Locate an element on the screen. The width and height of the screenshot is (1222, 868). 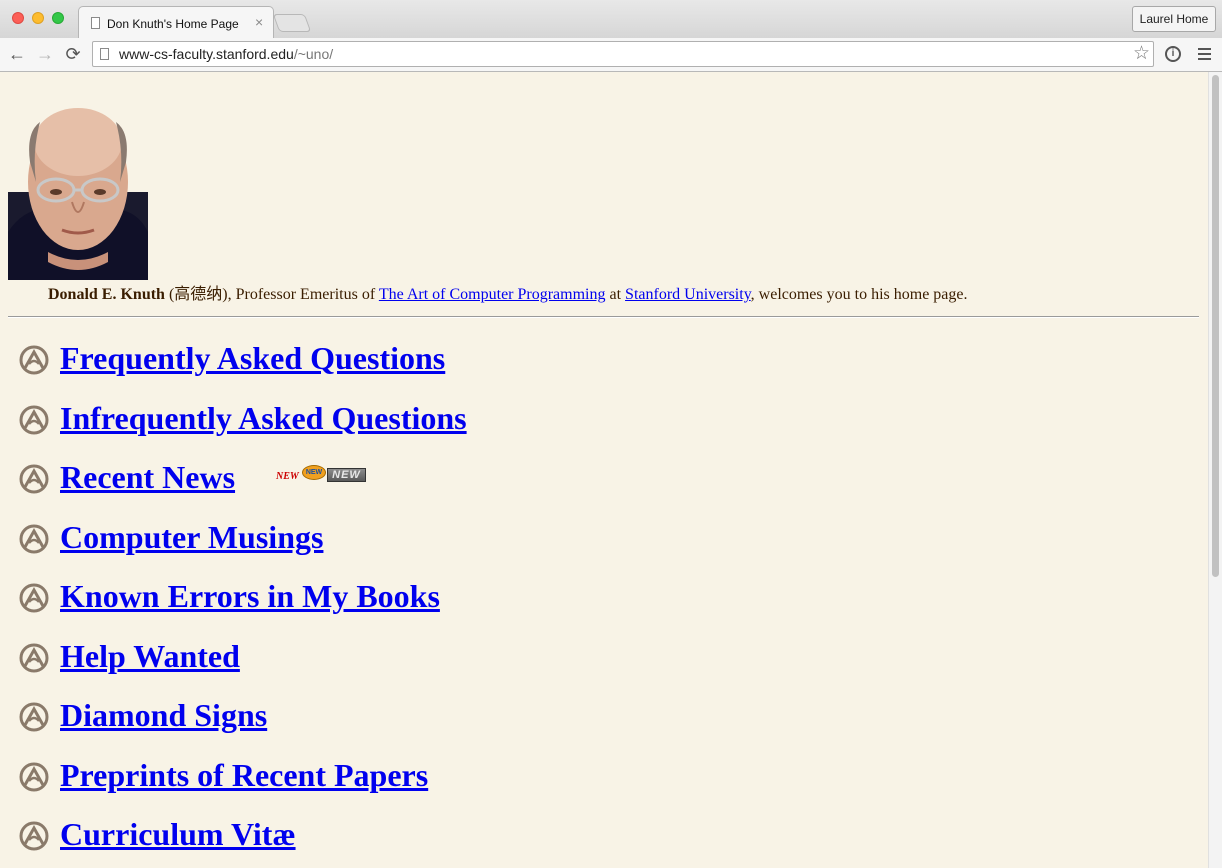
stanford-link: Stanford University is located at coordinates (688, 294).